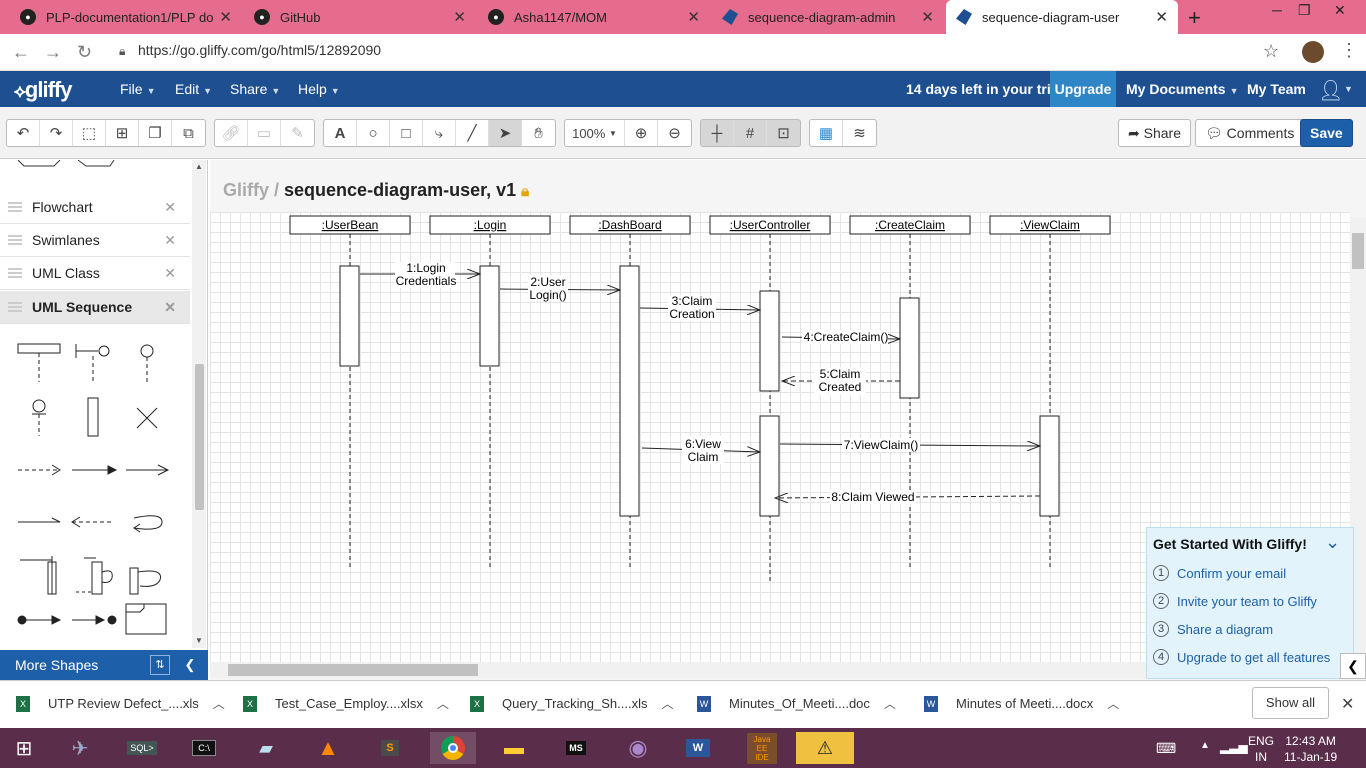 The image size is (1366, 768). What do you see at coordinates (1166, 748) in the screenshot?
I see `keyboard-icon: ⌨` at bounding box center [1166, 748].